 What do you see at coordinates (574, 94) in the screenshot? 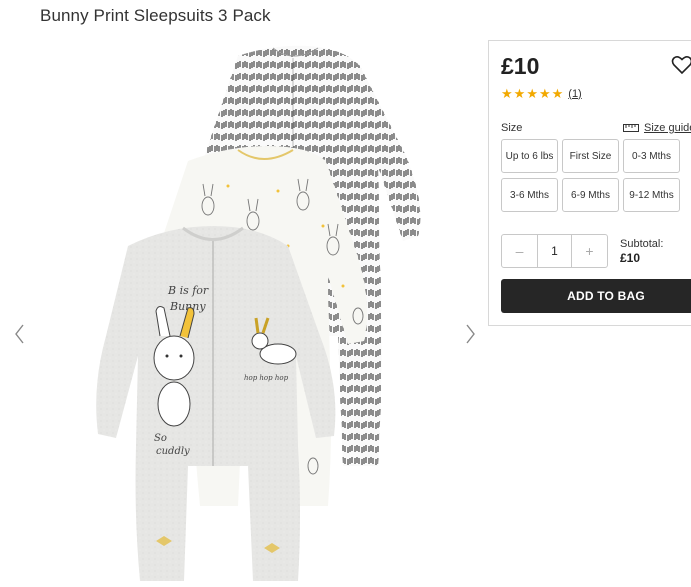
I see `review-count-link: (1)` at bounding box center [574, 94].